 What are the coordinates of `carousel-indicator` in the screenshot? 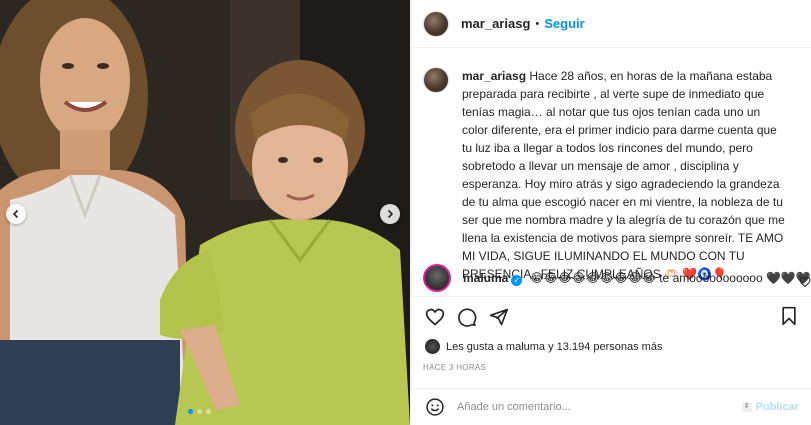 It's located at (199, 411).